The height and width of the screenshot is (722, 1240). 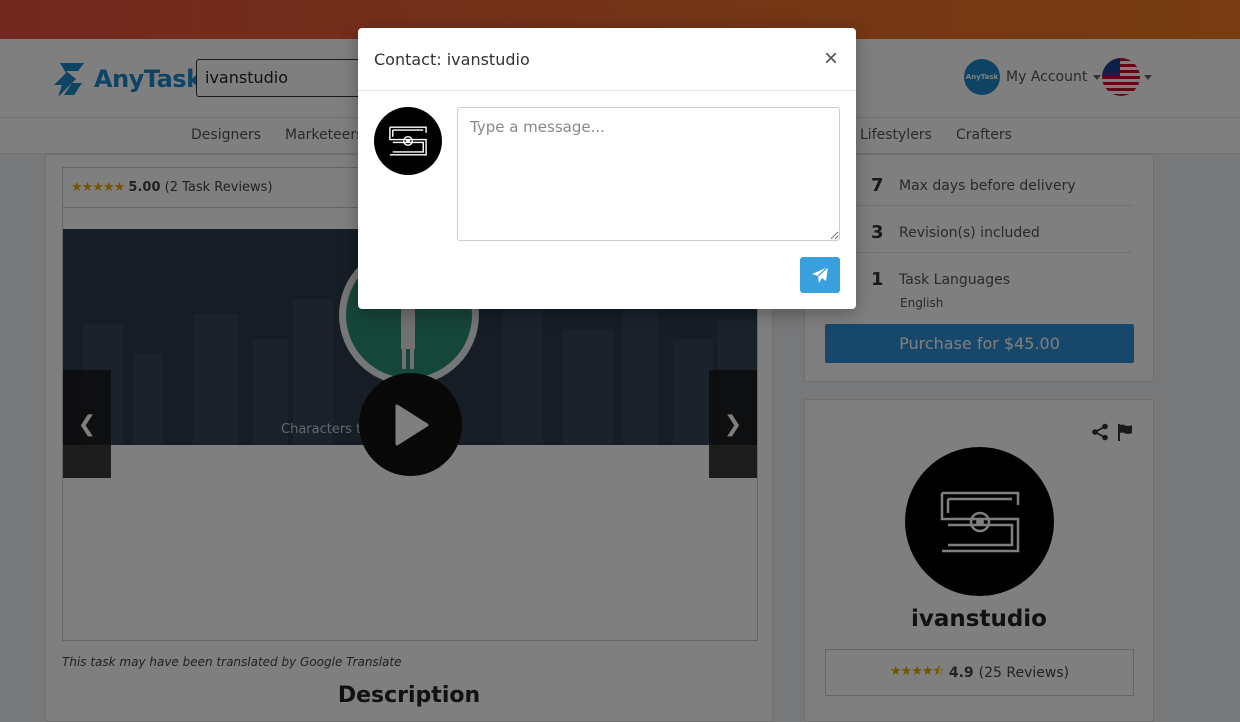 I want to click on send-button, so click(x=820, y=275).